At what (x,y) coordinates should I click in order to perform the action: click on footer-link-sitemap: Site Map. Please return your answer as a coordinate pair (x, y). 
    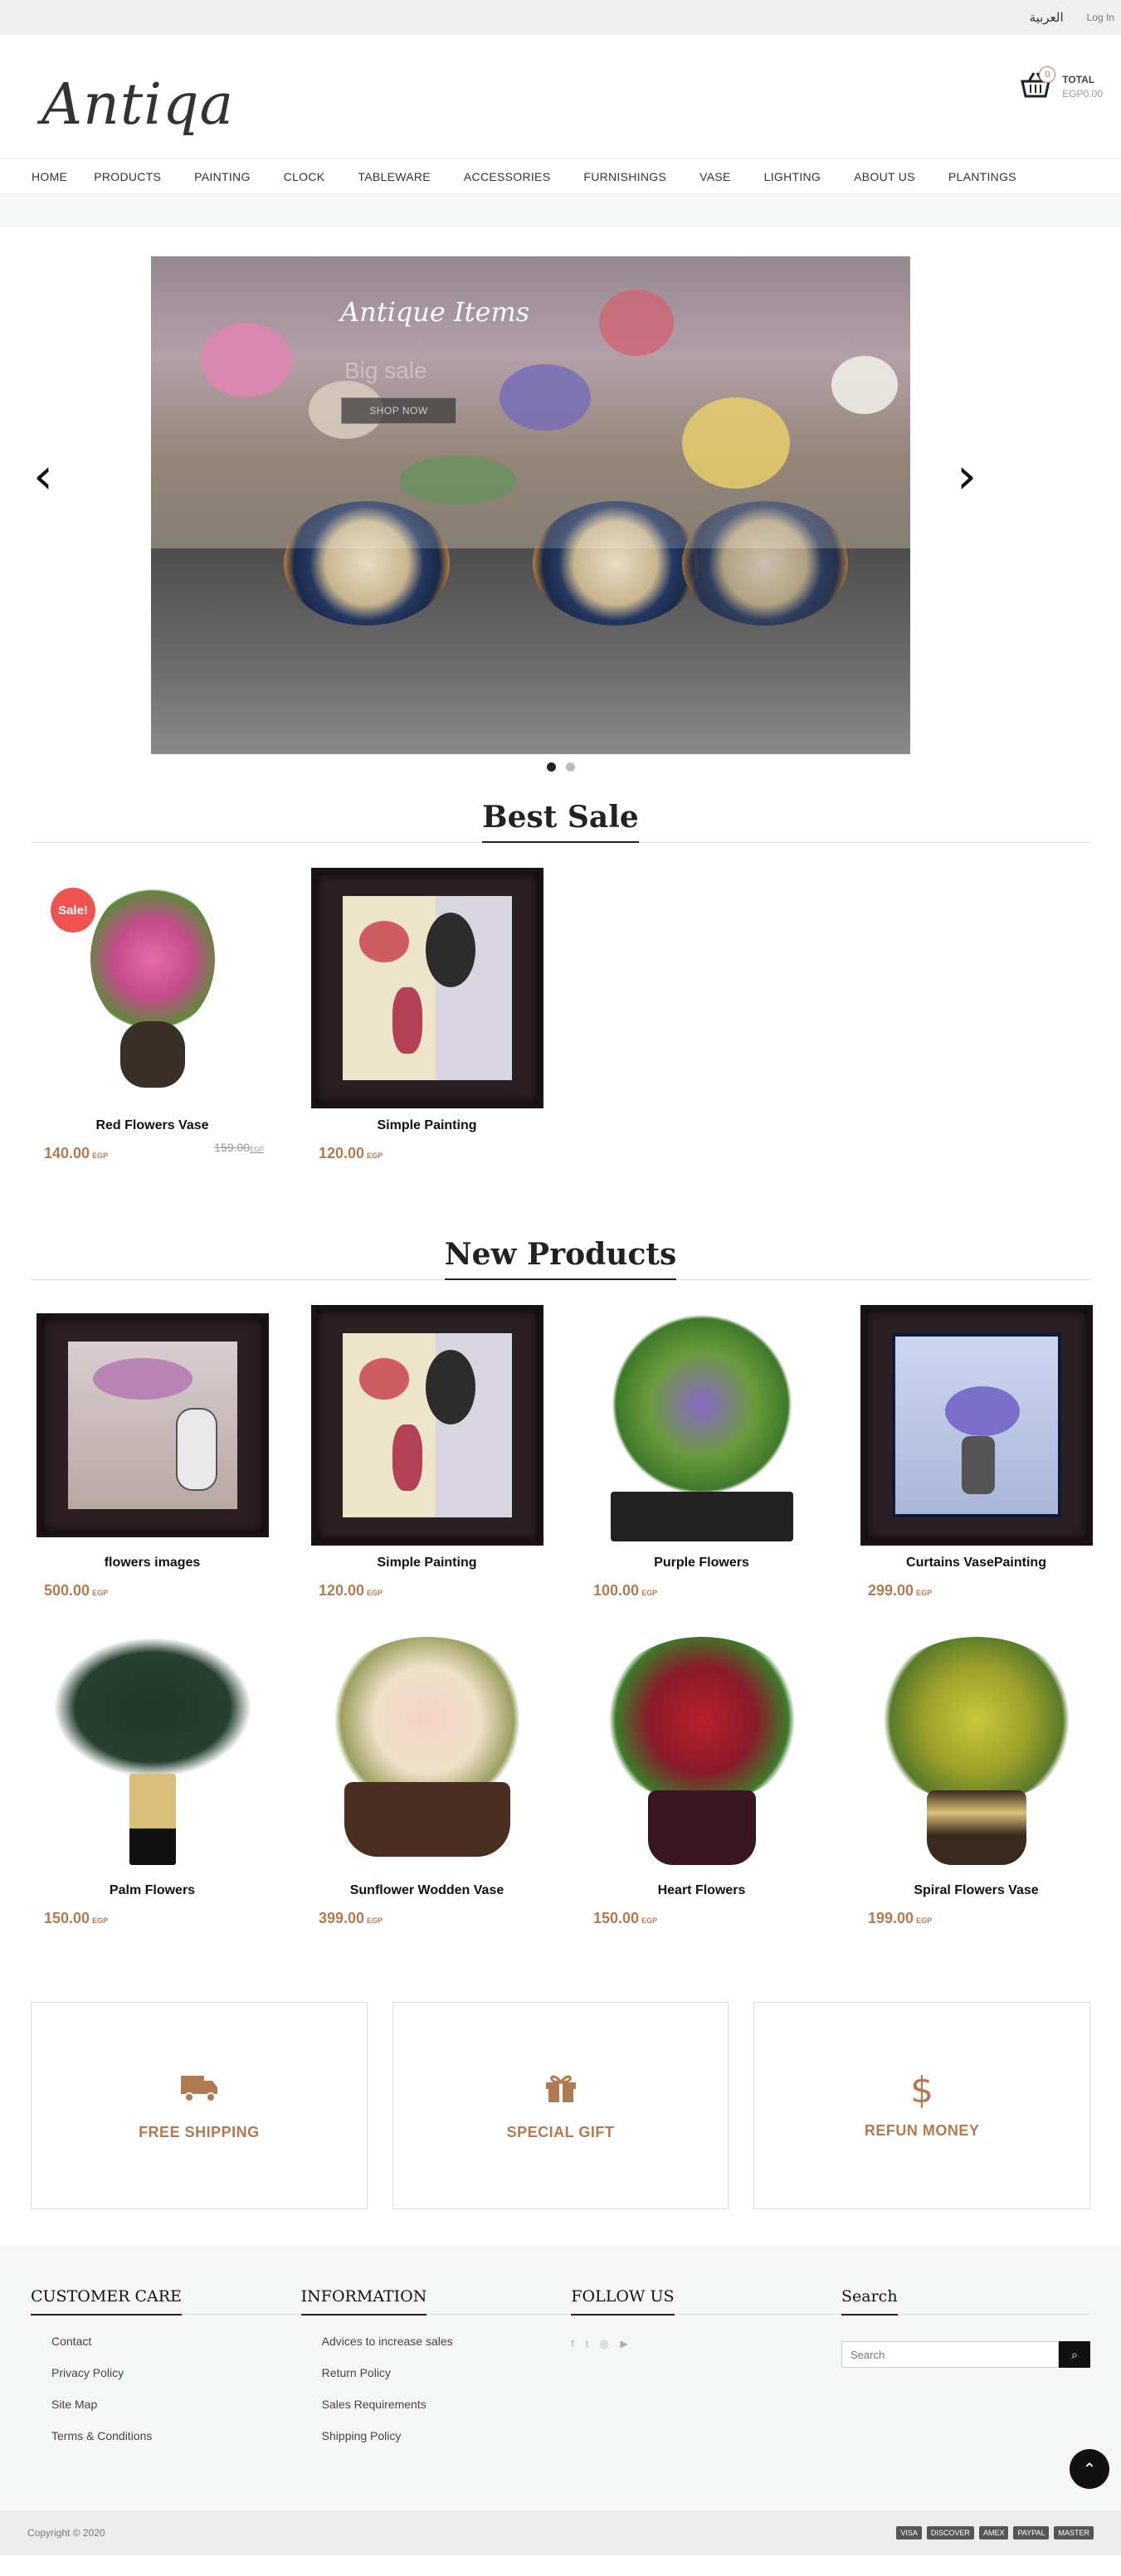
    Looking at the image, I should click on (74, 2404).